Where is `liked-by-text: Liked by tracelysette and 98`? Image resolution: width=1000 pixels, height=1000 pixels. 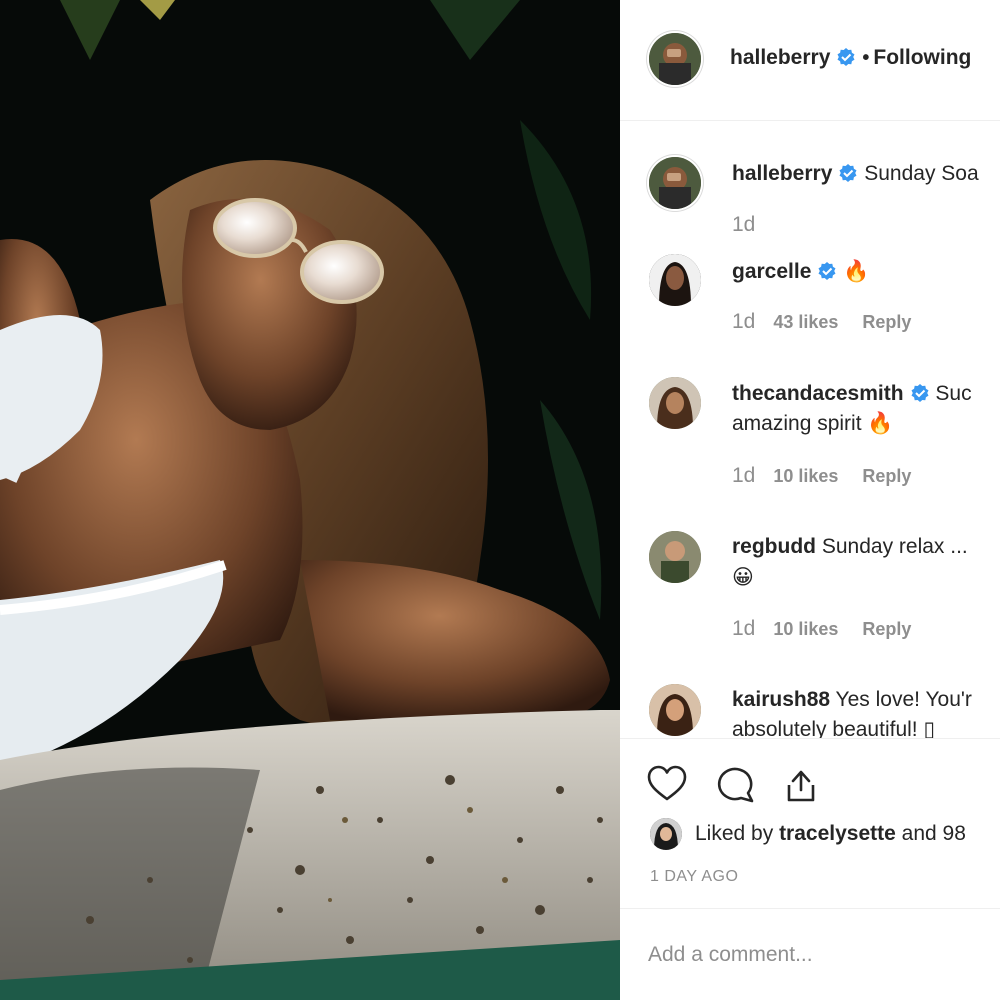 liked-by-text: Liked by tracelysette and 98 is located at coordinates (830, 834).